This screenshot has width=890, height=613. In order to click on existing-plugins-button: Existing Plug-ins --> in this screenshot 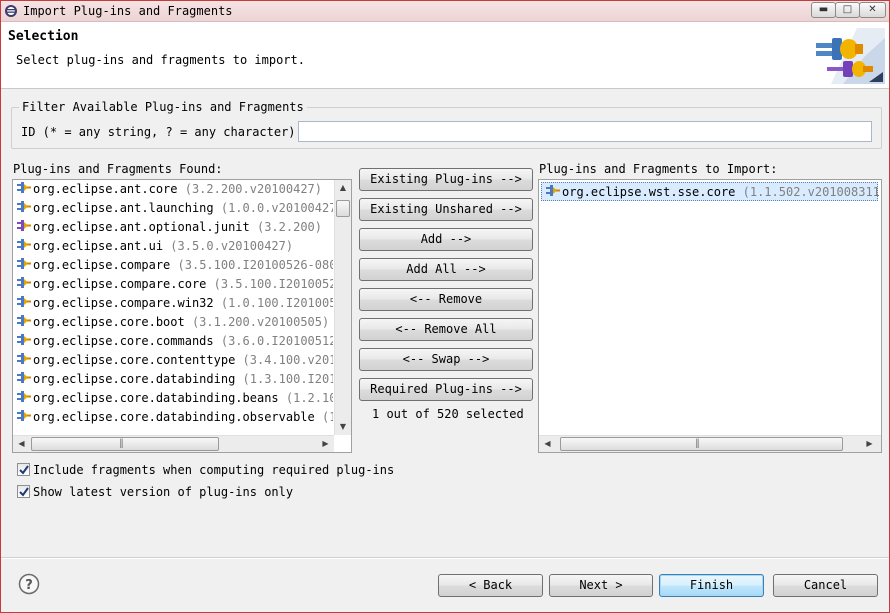, I will do `click(446, 179)`.